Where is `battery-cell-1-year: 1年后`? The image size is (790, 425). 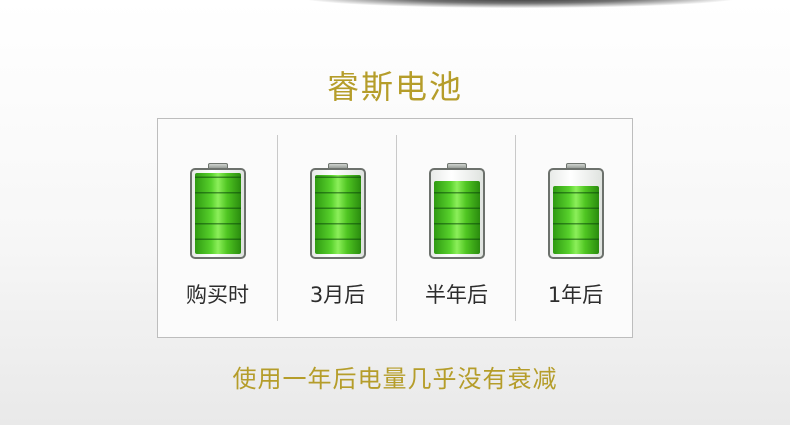 battery-cell-1-year: 1年后 is located at coordinates (575, 228).